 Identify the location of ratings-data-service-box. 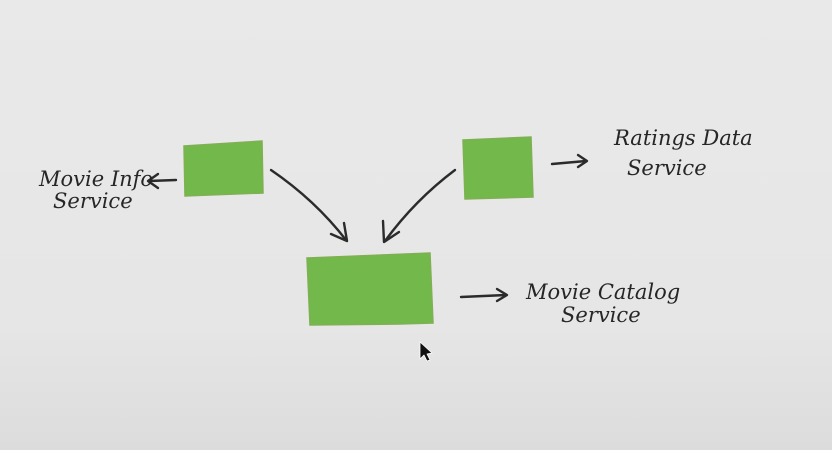
(498, 168).